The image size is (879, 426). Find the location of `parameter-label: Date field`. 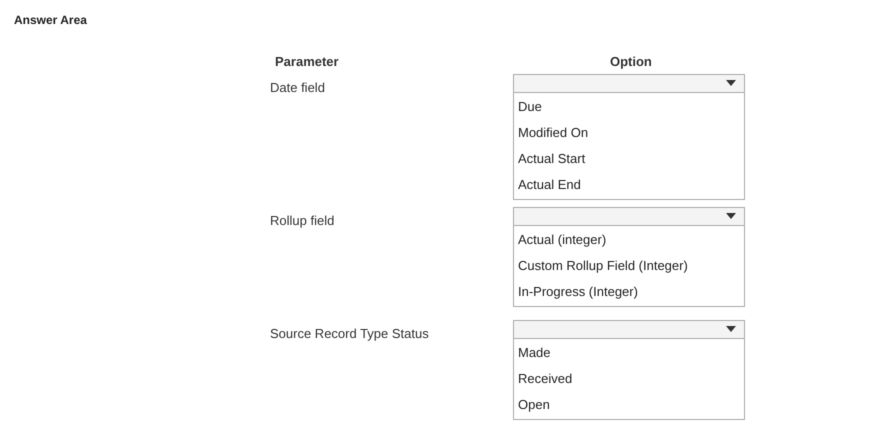

parameter-label: Date field is located at coordinates (297, 87).